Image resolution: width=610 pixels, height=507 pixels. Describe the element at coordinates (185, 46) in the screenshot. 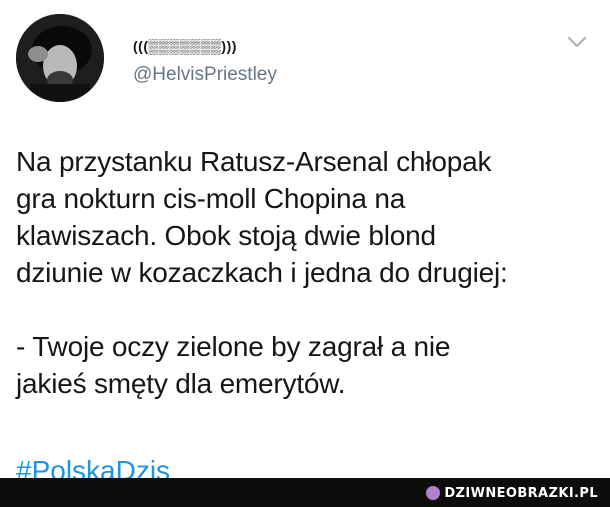

I see `display-name: (((▒▒▒▒▒▒▒)))` at that location.